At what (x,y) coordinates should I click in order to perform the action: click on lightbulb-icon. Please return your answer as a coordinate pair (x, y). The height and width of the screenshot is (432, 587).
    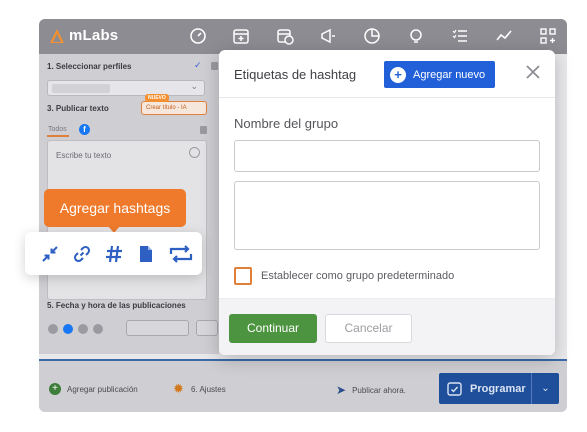
    Looking at the image, I should click on (416, 36).